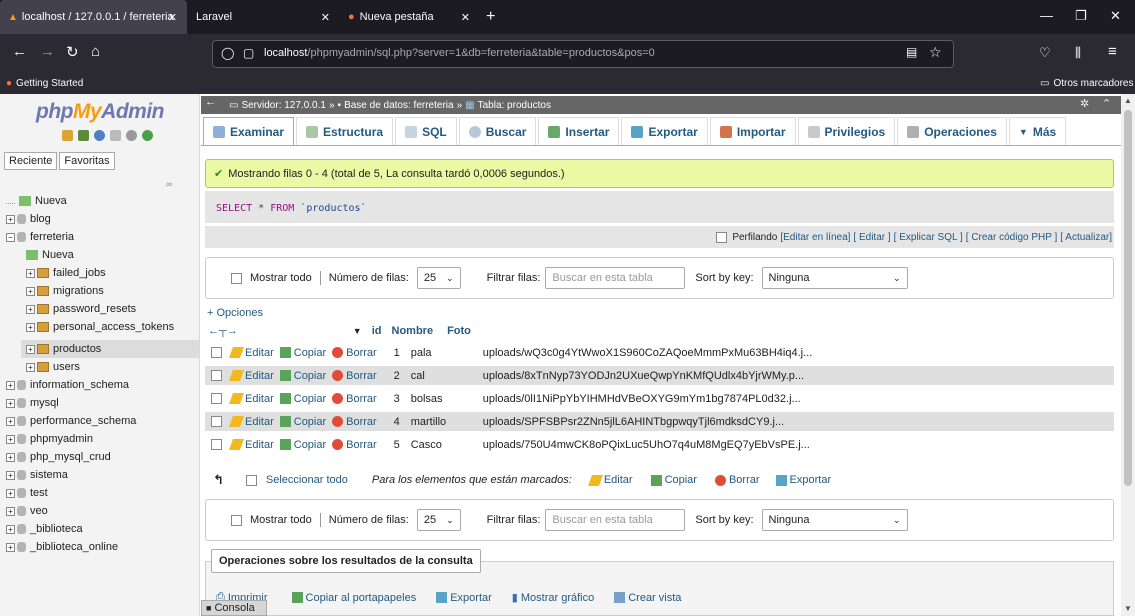  I want to click on tree-item-productos: + productos, so click(63, 349).